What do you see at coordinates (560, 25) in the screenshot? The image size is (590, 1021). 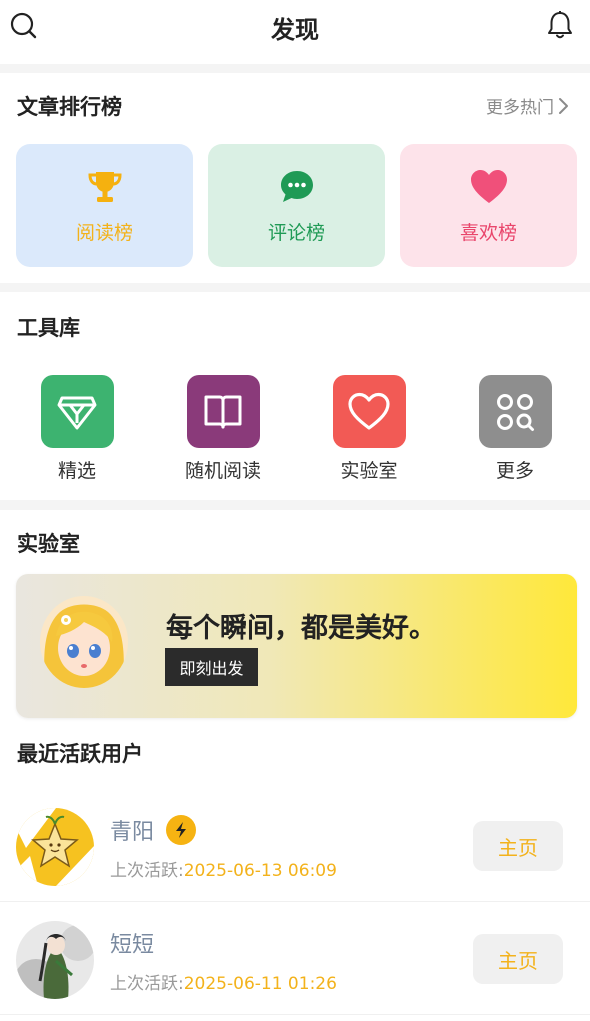 I see `bell-icon` at bounding box center [560, 25].